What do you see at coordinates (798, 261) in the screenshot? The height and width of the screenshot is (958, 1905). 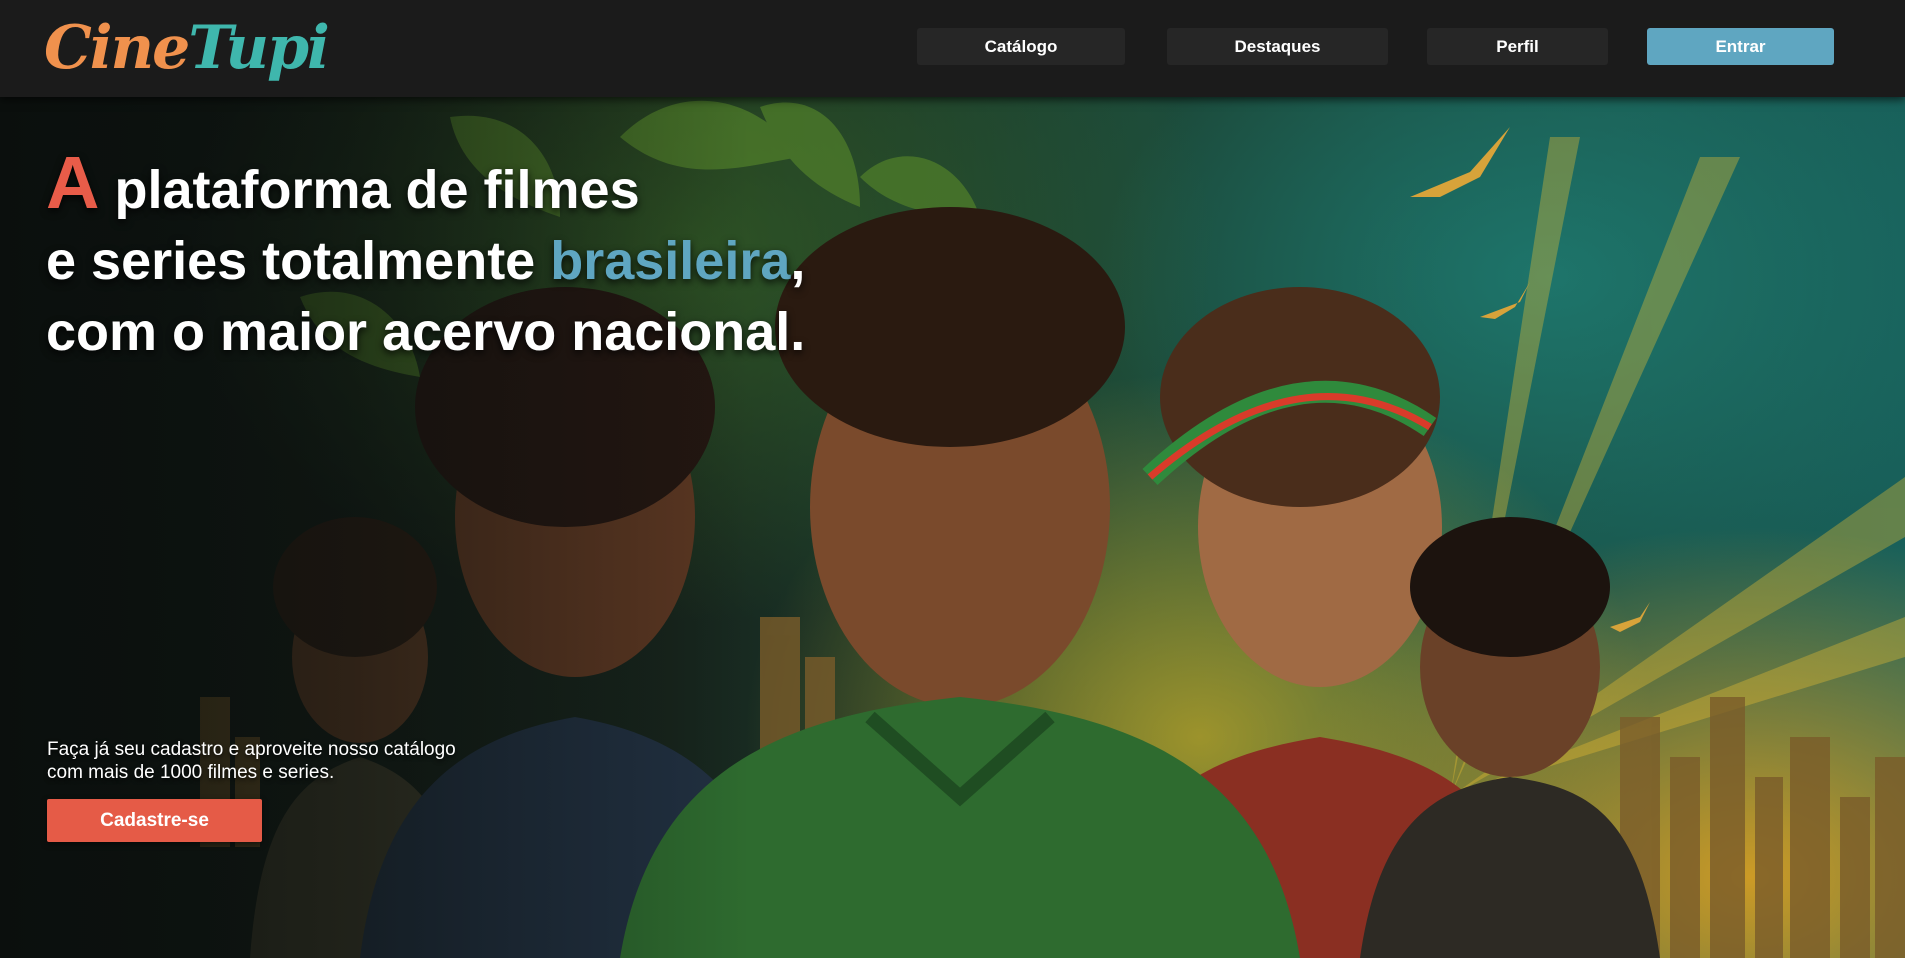 I see `headline-line2-end: ,` at bounding box center [798, 261].